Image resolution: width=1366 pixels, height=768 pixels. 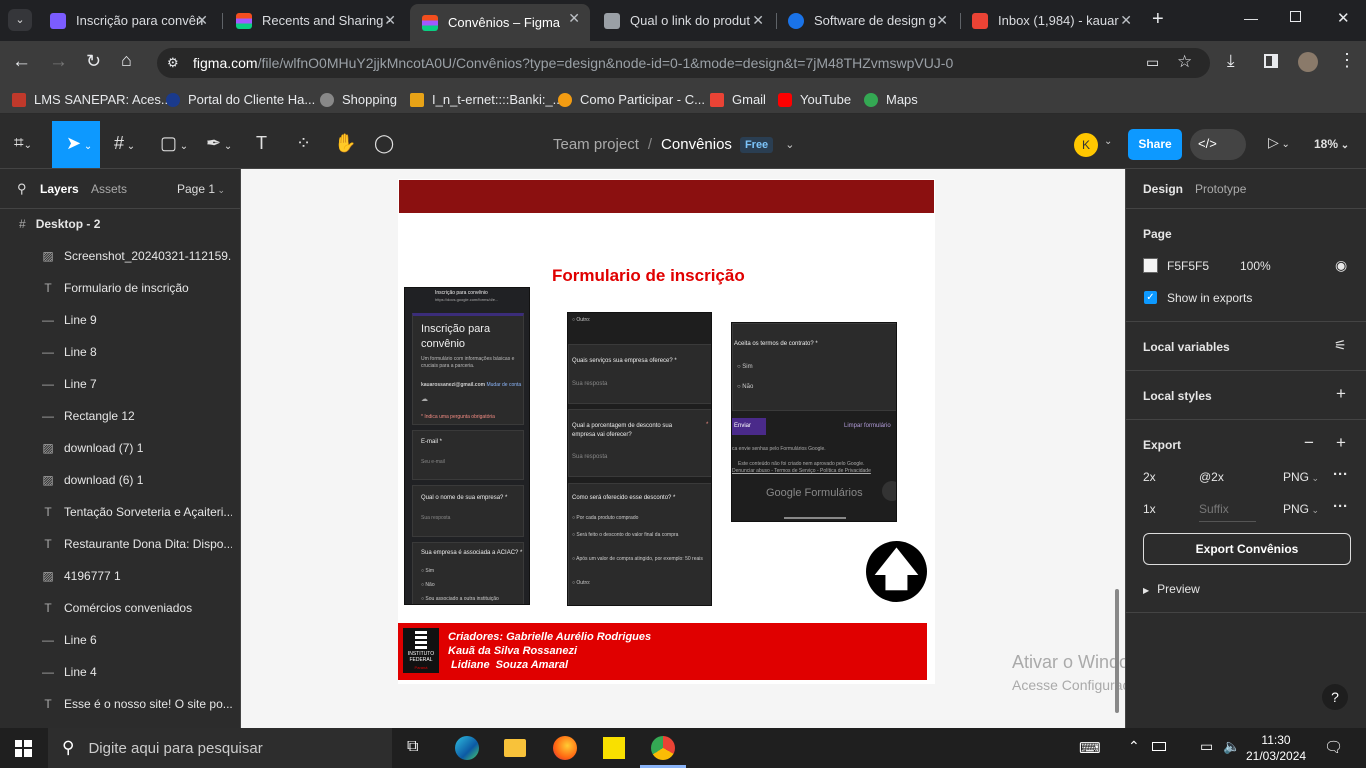 I want to click on show-in-exports-checkbox: ✓, so click(x=1150, y=297).